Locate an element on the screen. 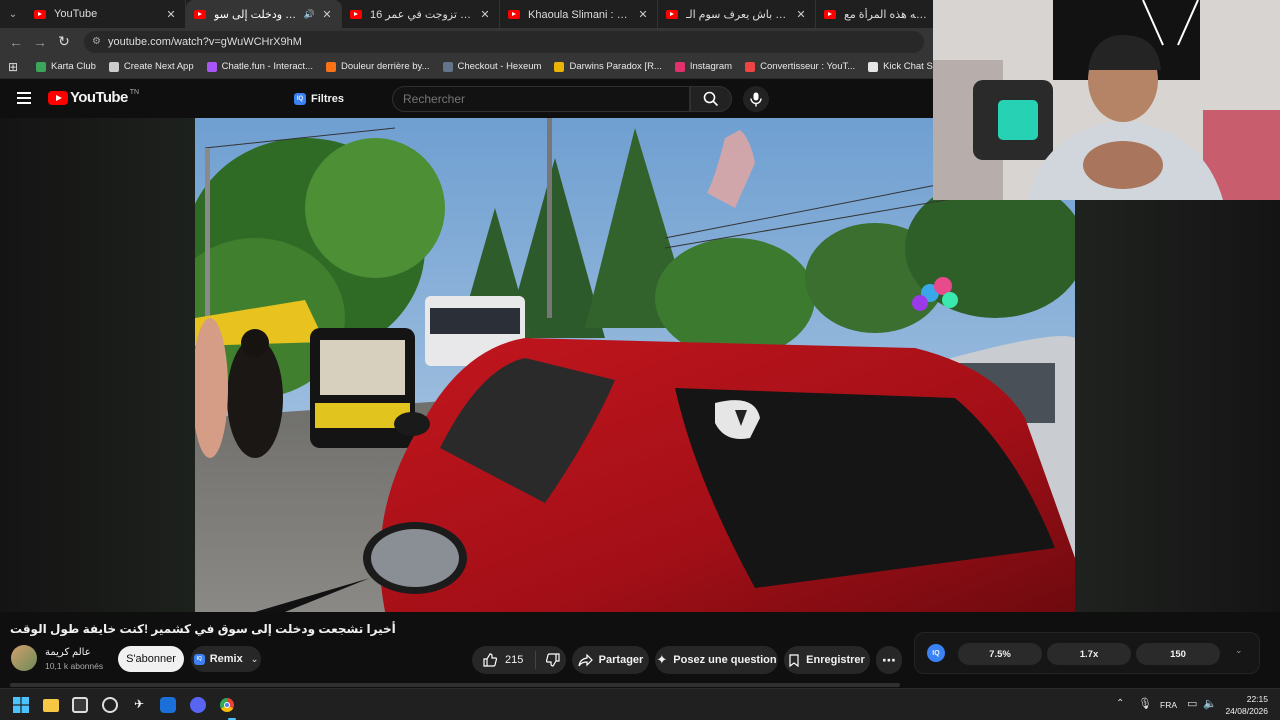 The height and width of the screenshot is (720, 1280). chevron-down-icon: ⌄ is located at coordinates (1239, 650).